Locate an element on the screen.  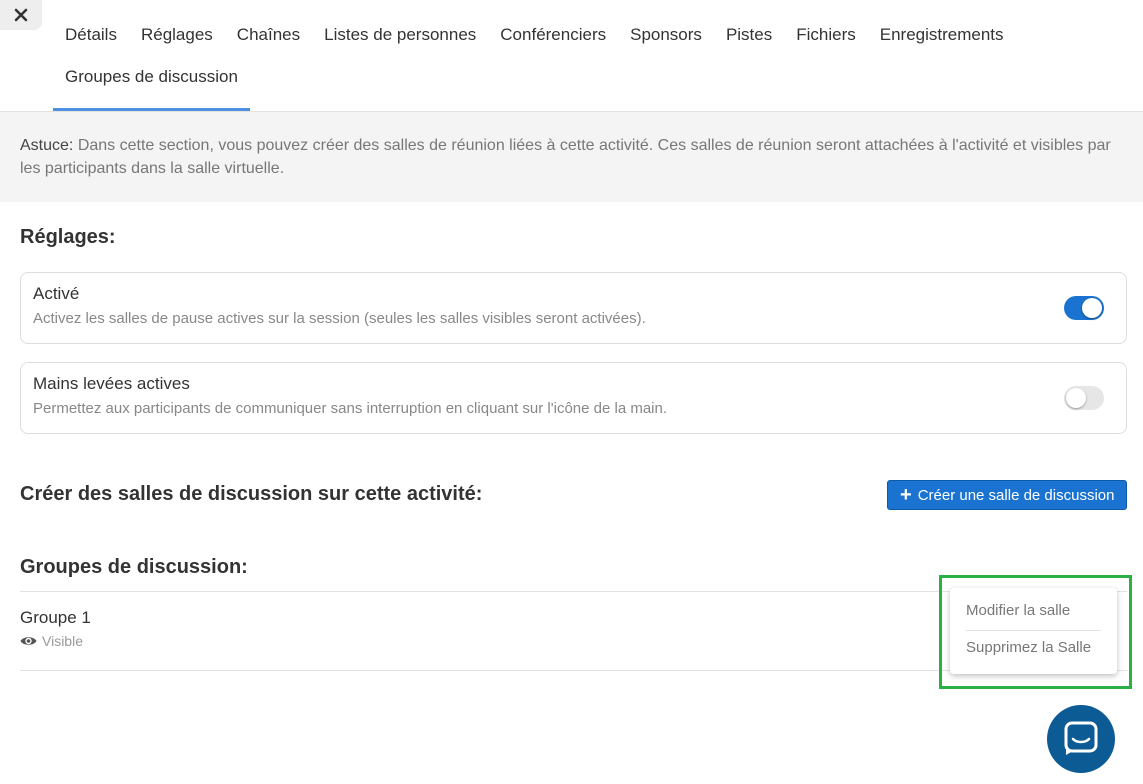
close-button is located at coordinates (21, 15).